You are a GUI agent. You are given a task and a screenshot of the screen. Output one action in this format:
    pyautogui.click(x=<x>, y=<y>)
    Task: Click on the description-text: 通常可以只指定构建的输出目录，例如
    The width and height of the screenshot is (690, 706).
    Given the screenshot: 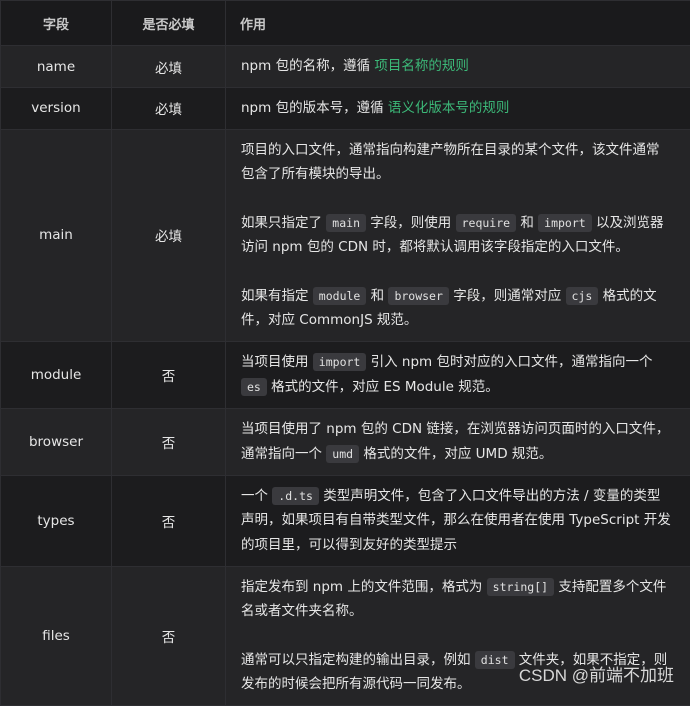 What is the action you would take?
    pyautogui.click(x=358, y=660)
    